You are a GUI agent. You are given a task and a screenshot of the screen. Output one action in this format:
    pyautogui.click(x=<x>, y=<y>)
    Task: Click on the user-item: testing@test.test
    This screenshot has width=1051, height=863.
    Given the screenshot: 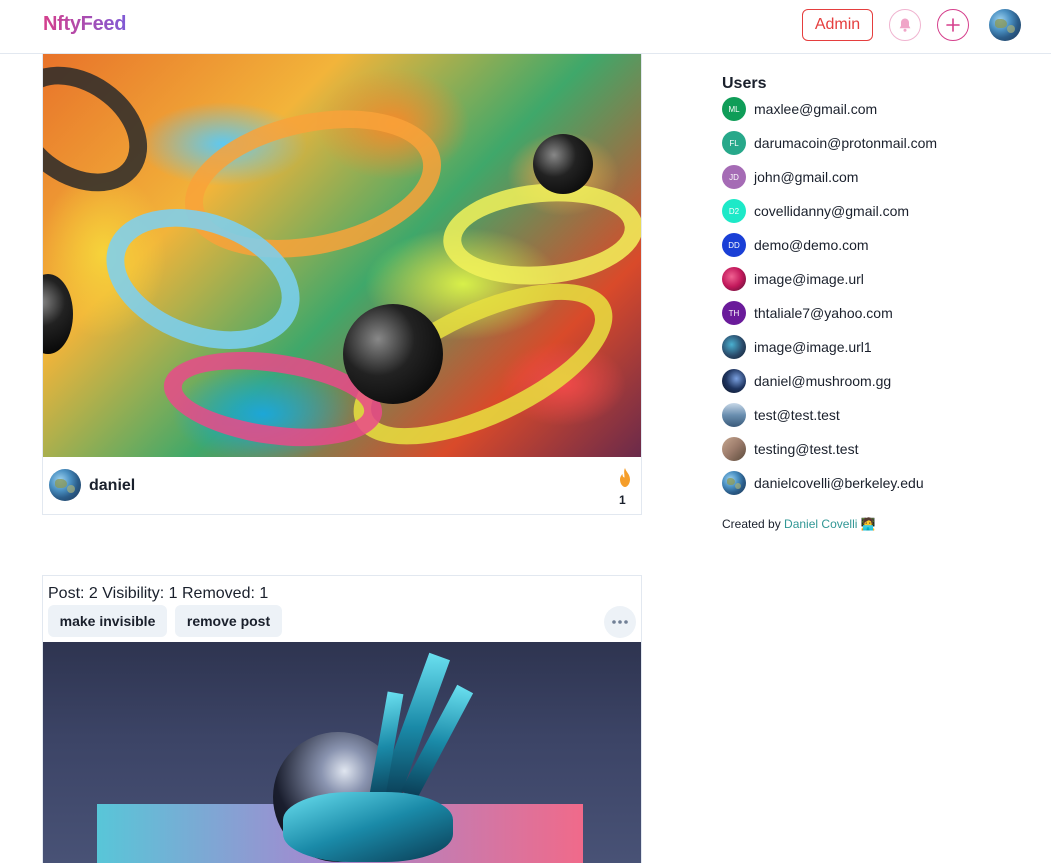 What is the action you would take?
    pyautogui.click(x=790, y=449)
    